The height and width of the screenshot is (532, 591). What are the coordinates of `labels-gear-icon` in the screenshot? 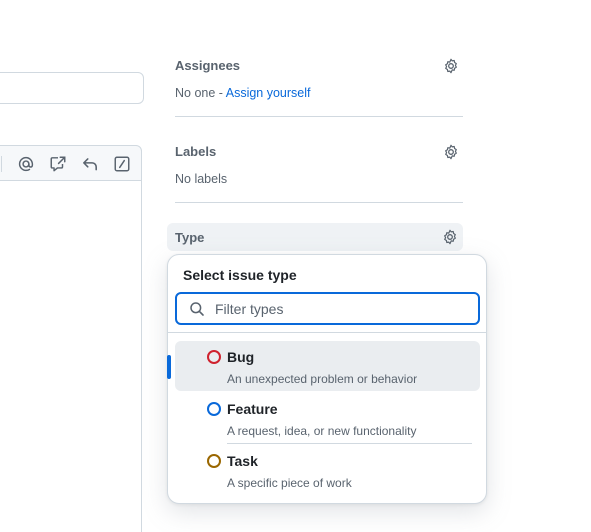 It's located at (451, 152).